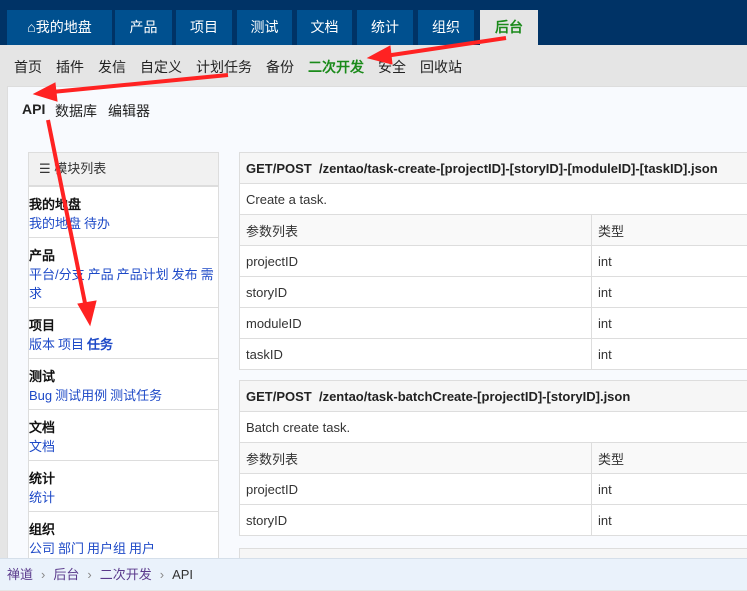 The image size is (747, 591). I want to click on api-desc: Create a task., so click(493, 199).